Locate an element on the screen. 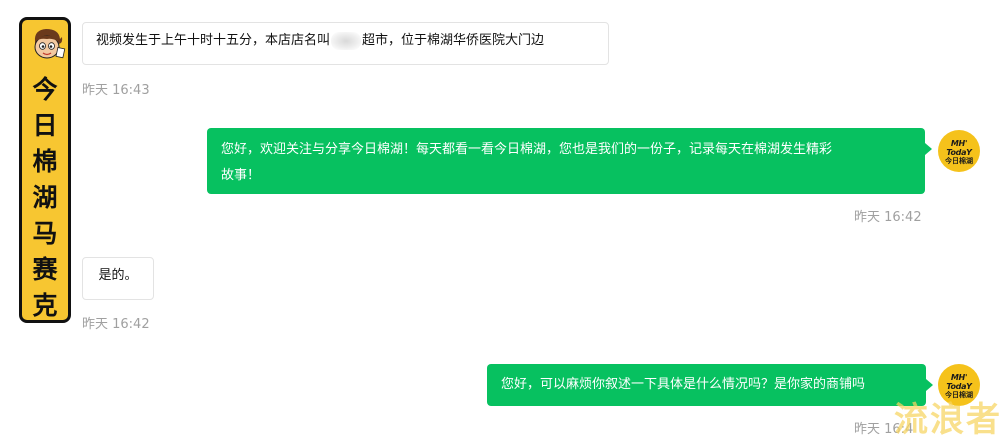  badge-title: 今 日 棉 湖 马 赛 克 is located at coordinates (45, 198).